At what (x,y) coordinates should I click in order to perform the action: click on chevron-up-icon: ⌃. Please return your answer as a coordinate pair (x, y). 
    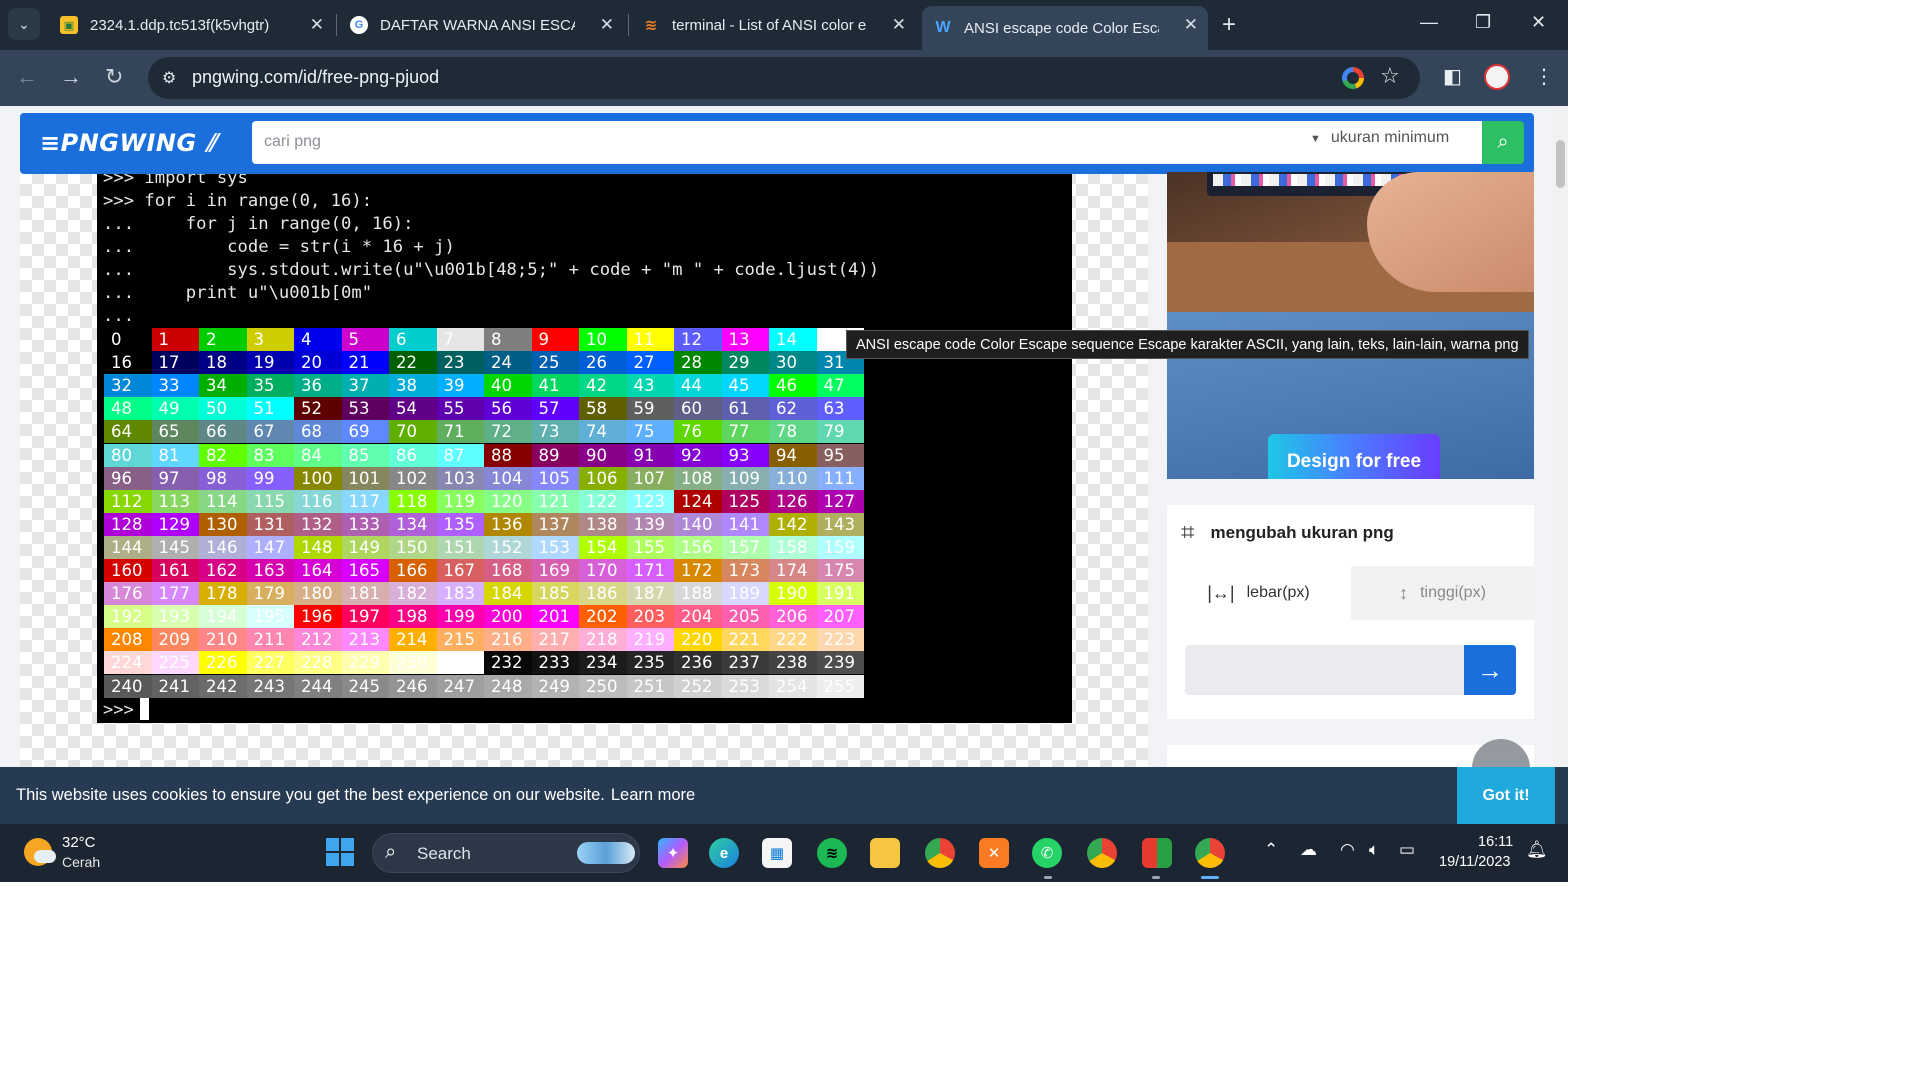
    Looking at the image, I should click on (1271, 850).